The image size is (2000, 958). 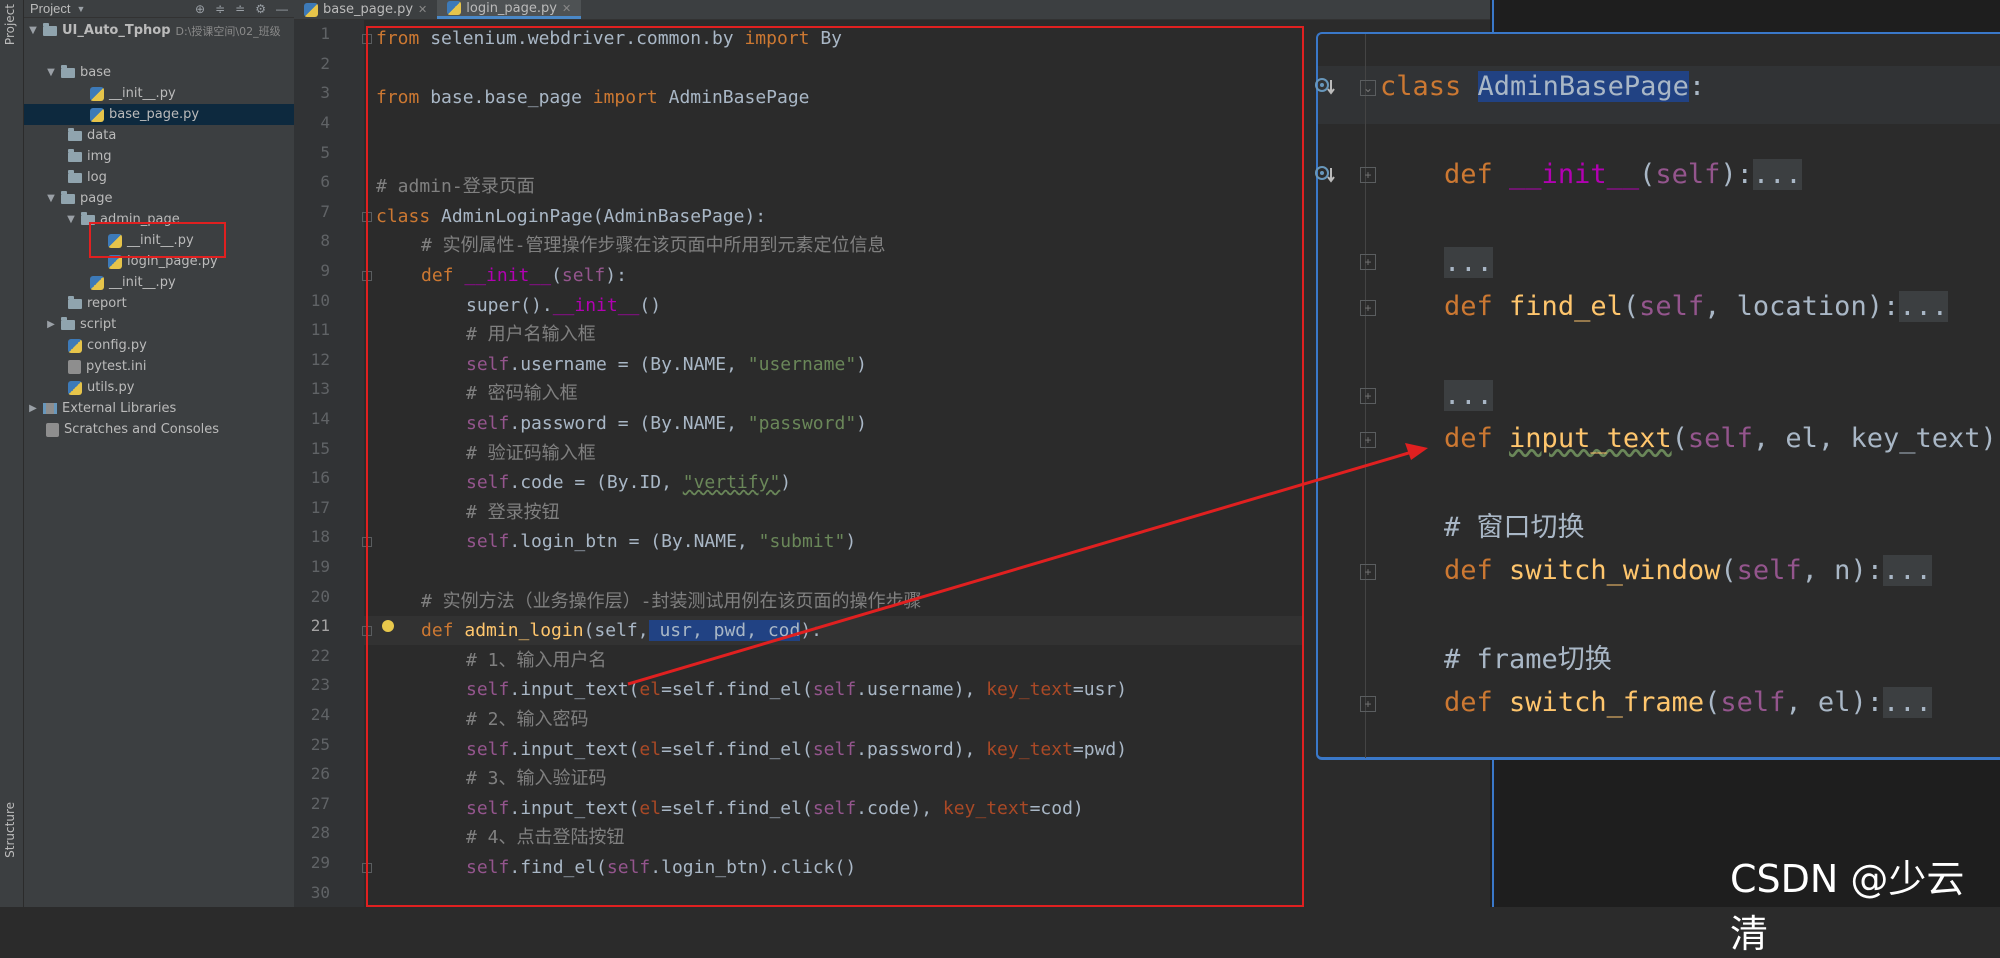 What do you see at coordinates (1027, 564) in the screenshot?
I see `annotation-arrow` at bounding box center [1027, 564].